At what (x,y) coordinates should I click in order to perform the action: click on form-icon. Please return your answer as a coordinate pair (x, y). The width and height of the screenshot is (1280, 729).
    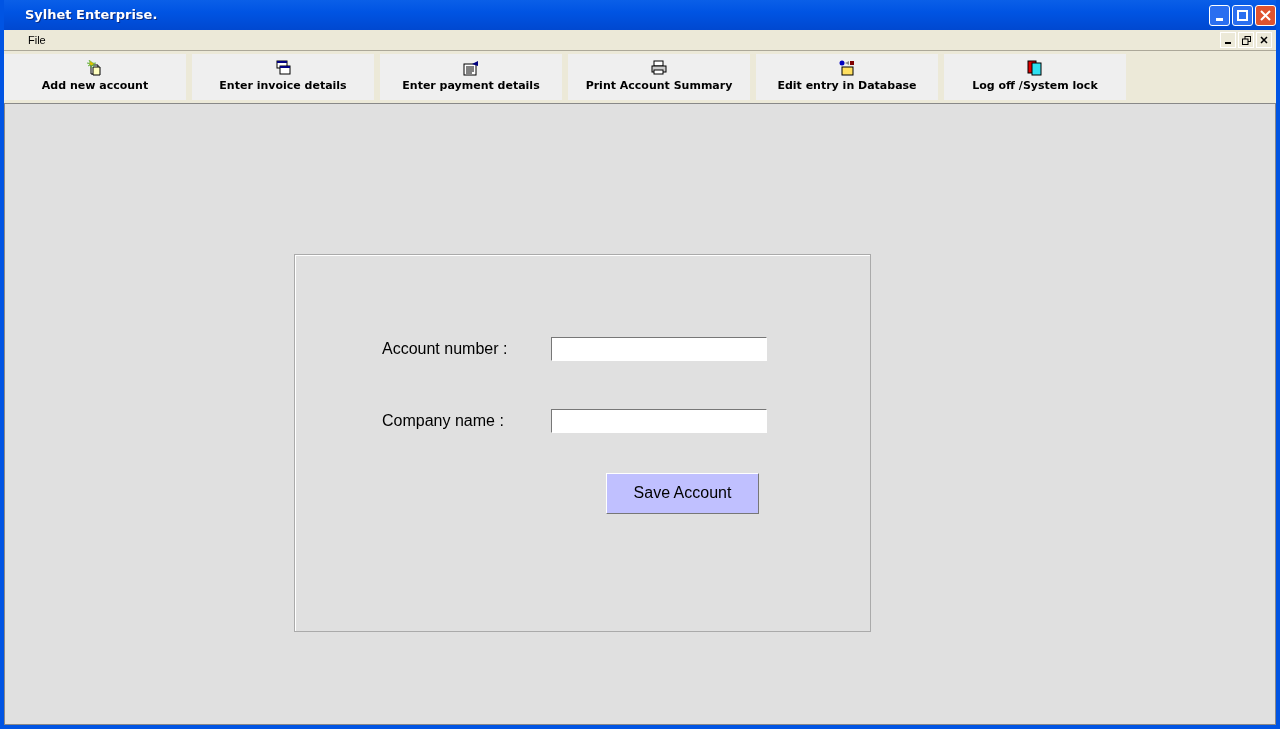
    Looking at the image, I should click on (471, 67).